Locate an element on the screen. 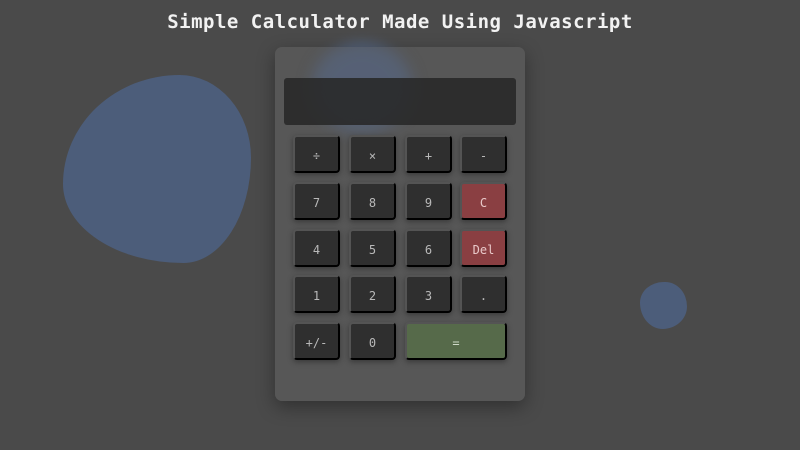 This screenshot has height=450, width=800. digit-4-button: 4 is located at coordinates (316, 248).